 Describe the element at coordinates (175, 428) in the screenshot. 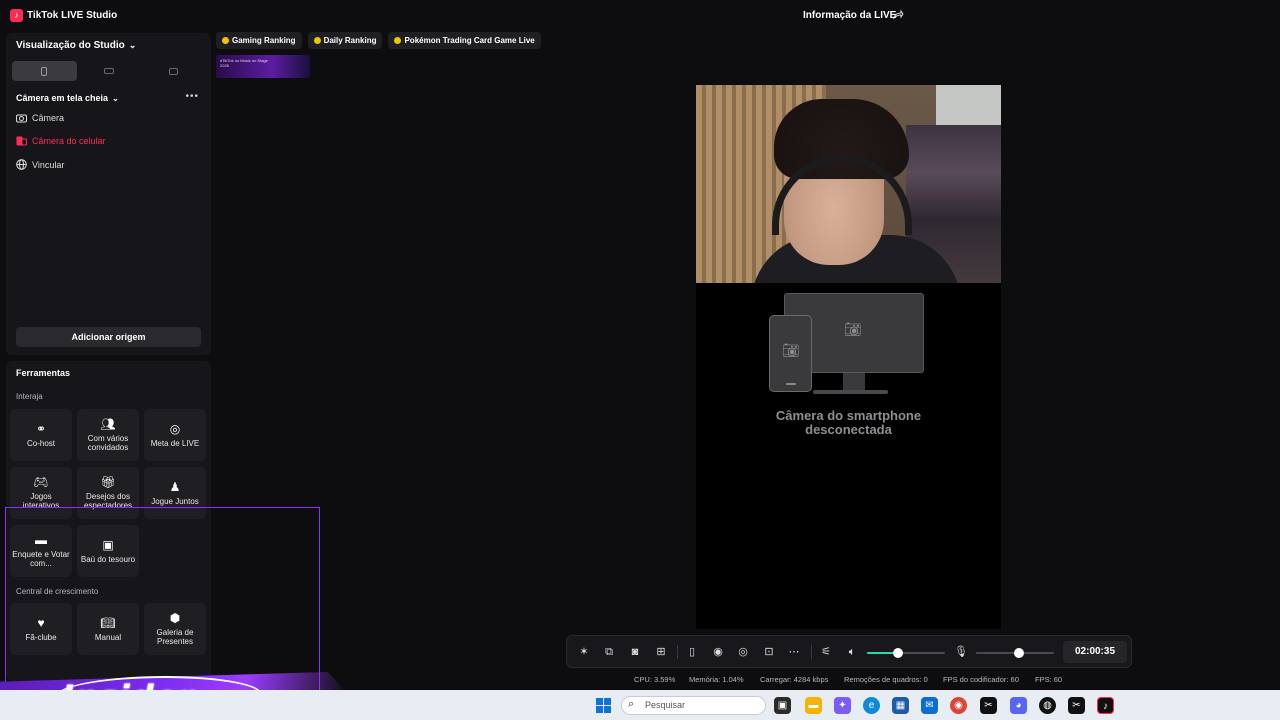

I see `target-icon: ◎` at that location.